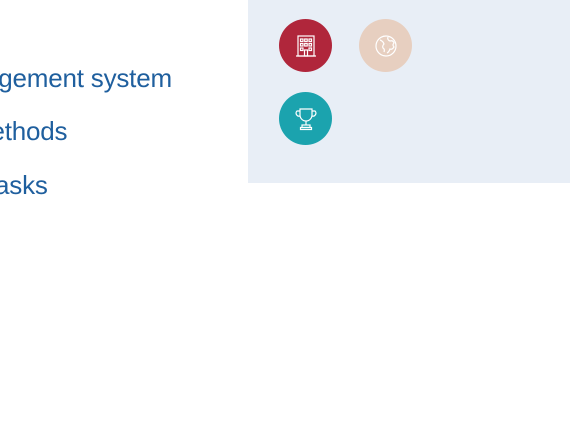  I want to click on list-item: tasks, so click(30, 185).